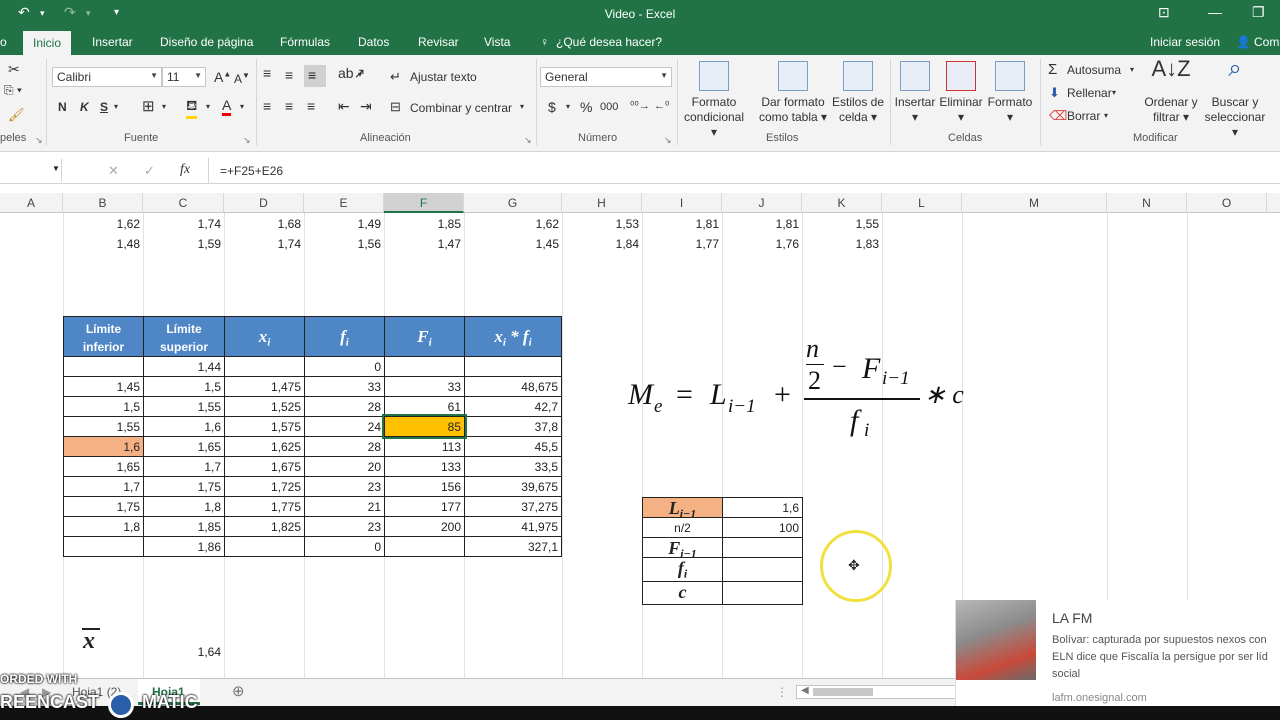 The height and width of the screenshot is (720, 1280). I want to click on tab-file: o, so click(3, 42).